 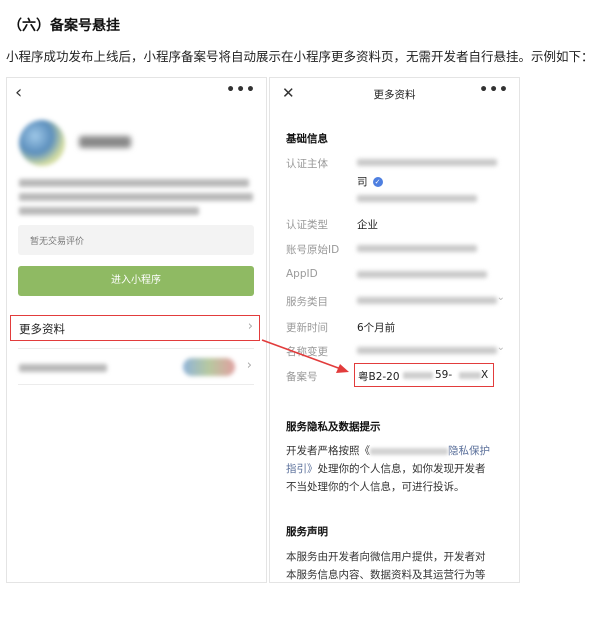 What do you see at coordinates (367, 225) in the screenshot?
I see `type-value: 企业` at bounding box center [367, 225].